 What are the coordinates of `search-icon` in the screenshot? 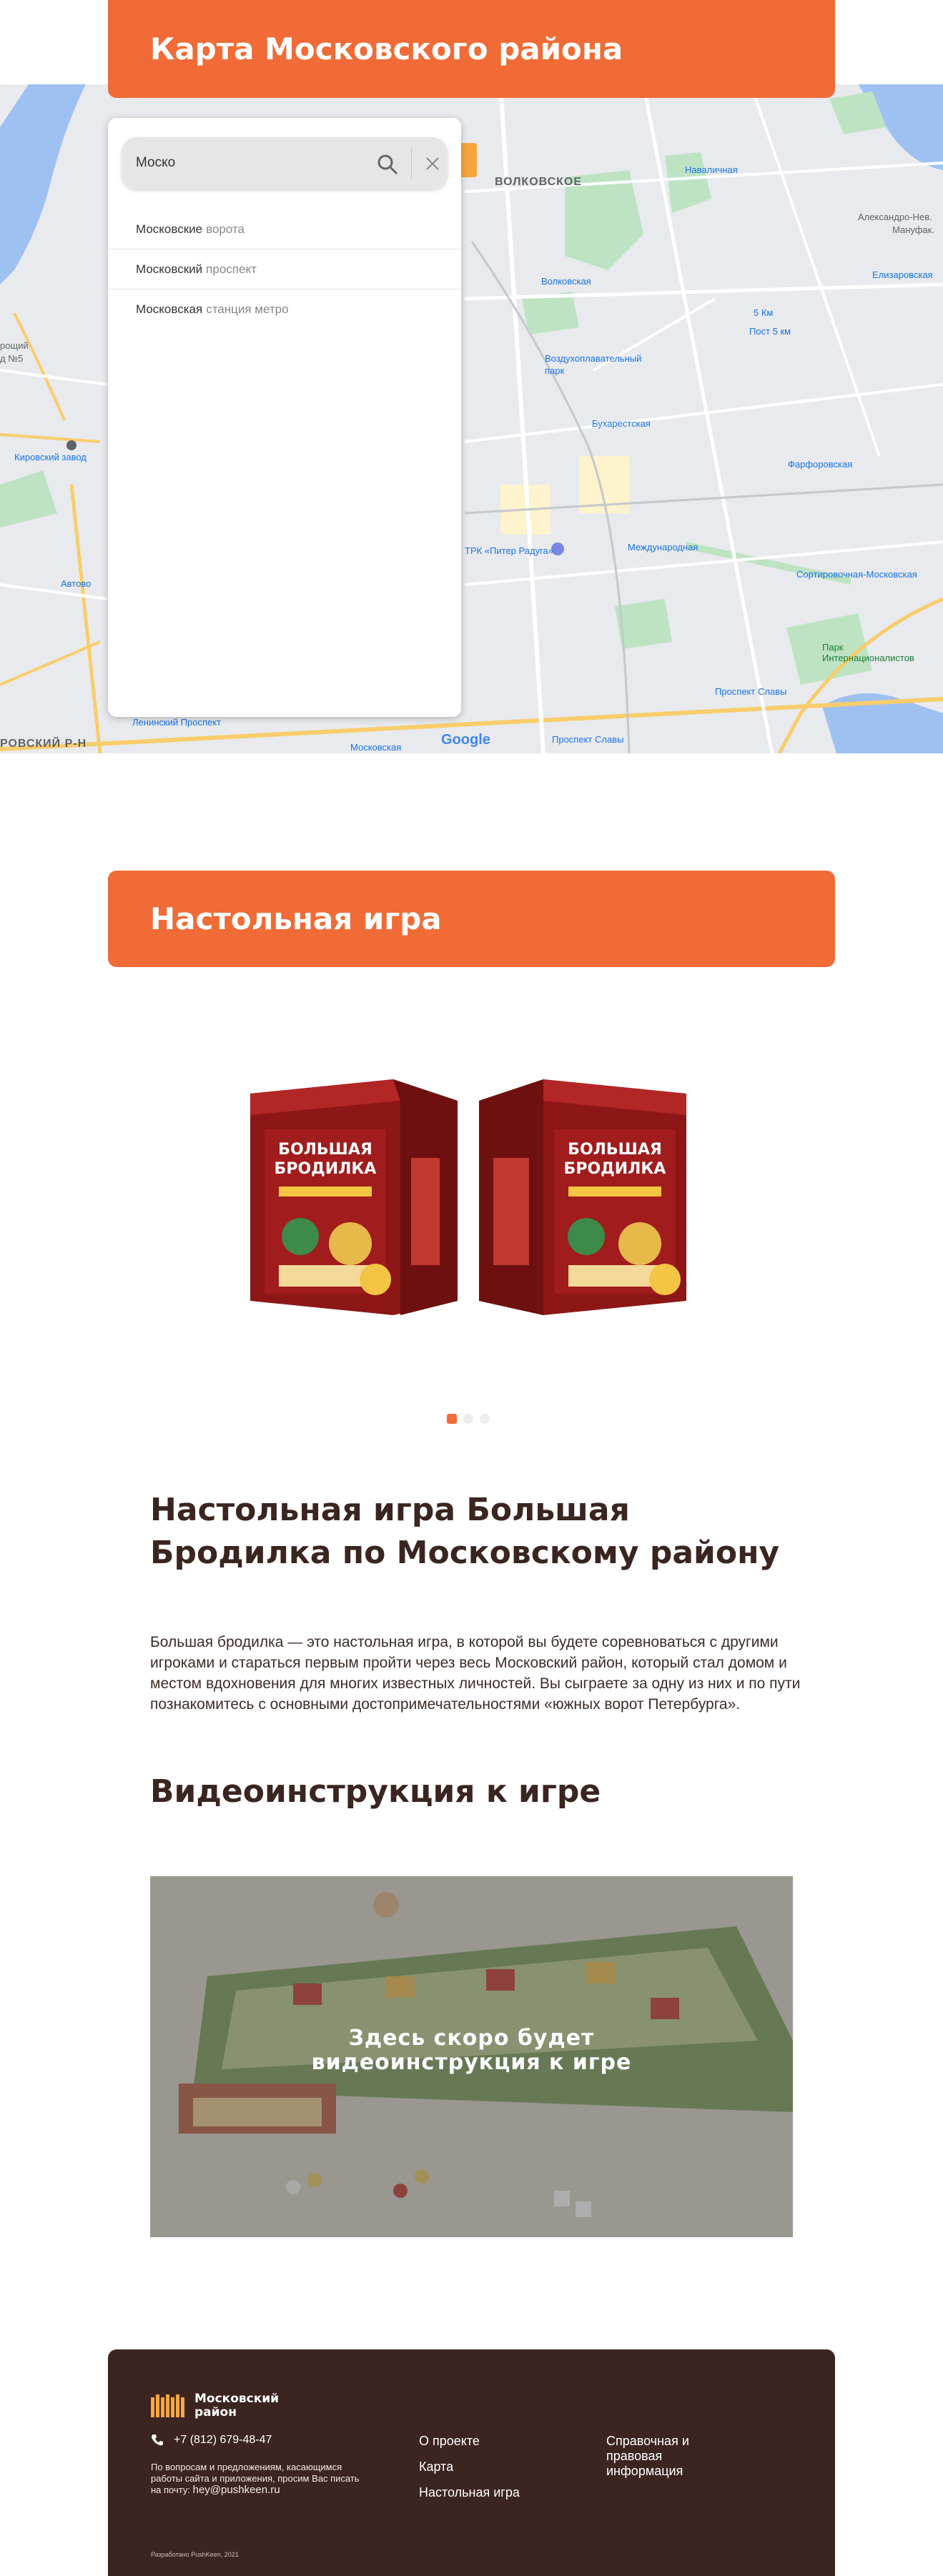 It's located at (387, 164).